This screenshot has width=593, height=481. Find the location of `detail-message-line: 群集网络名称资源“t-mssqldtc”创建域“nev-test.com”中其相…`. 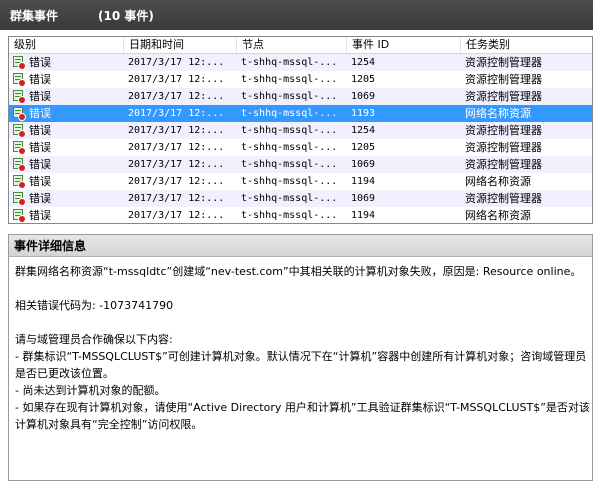

detail-message-line: 群集网络名称资源“t-mssqldtc”创建域“nev-test.com”中其相… is located at coordinates (298, 271).